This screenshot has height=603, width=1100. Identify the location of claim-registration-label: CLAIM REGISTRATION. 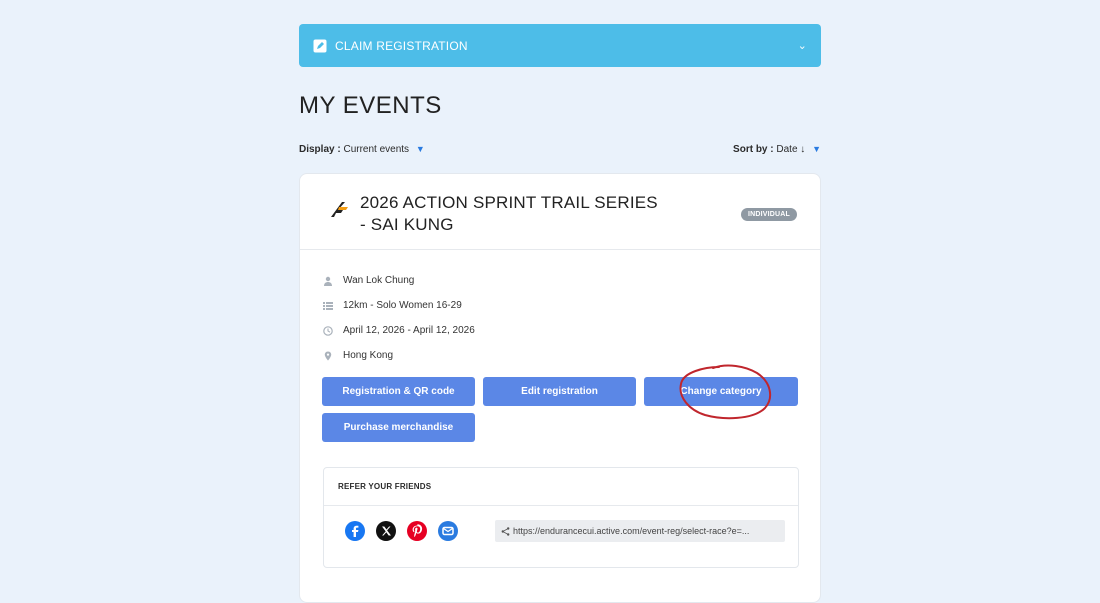
(401, 45).